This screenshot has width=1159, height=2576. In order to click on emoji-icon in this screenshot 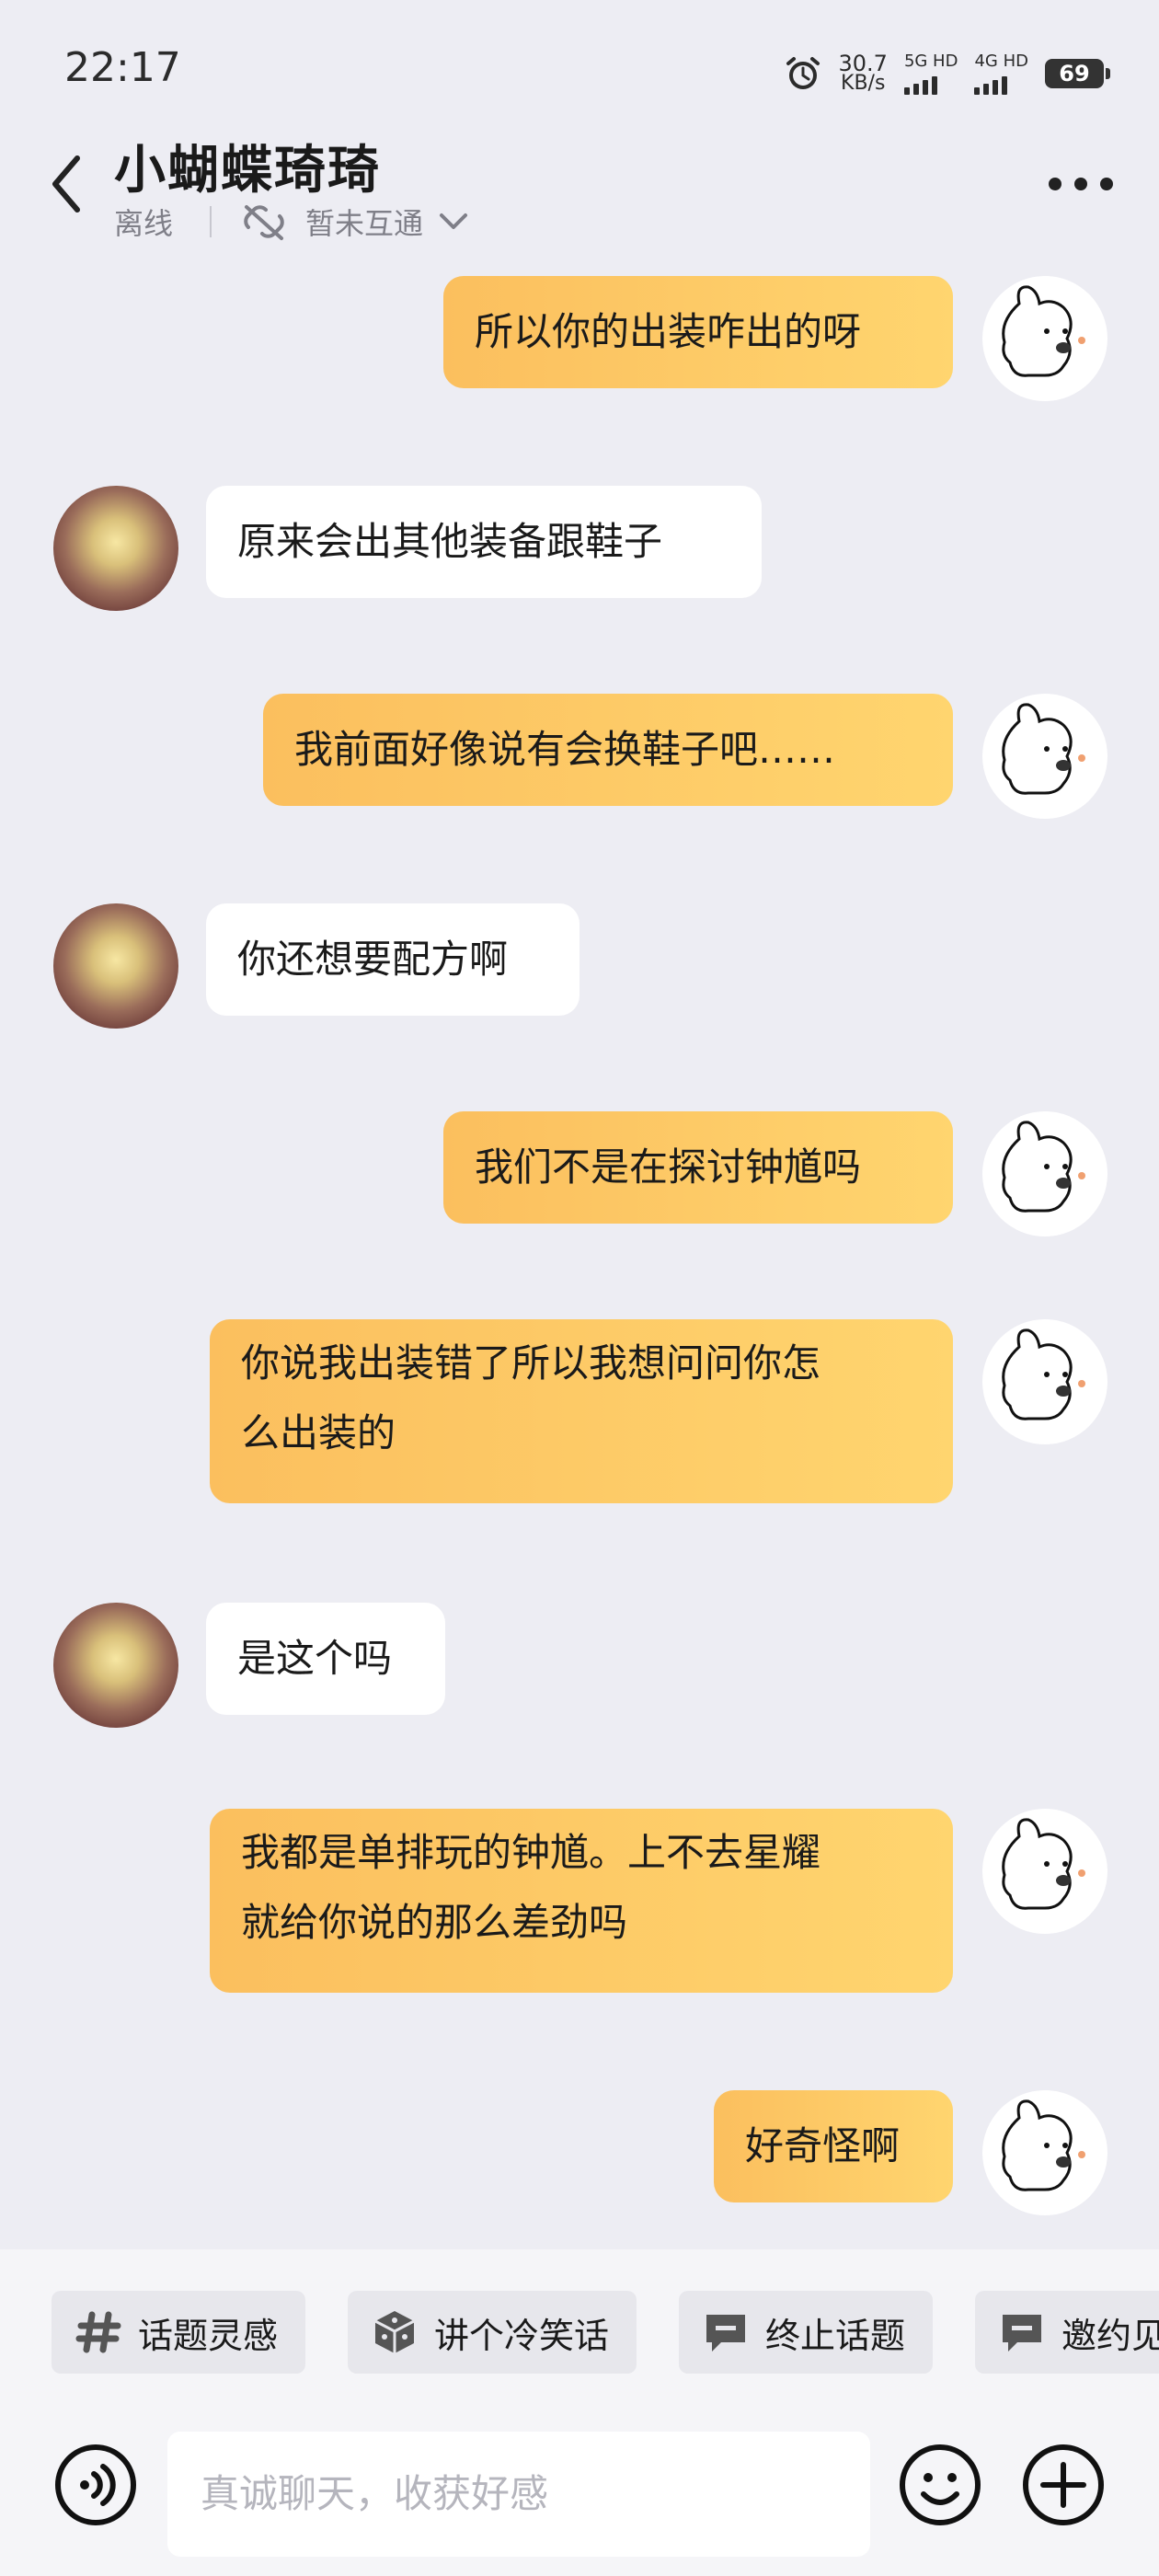, I will do `click(940, 2485)`.